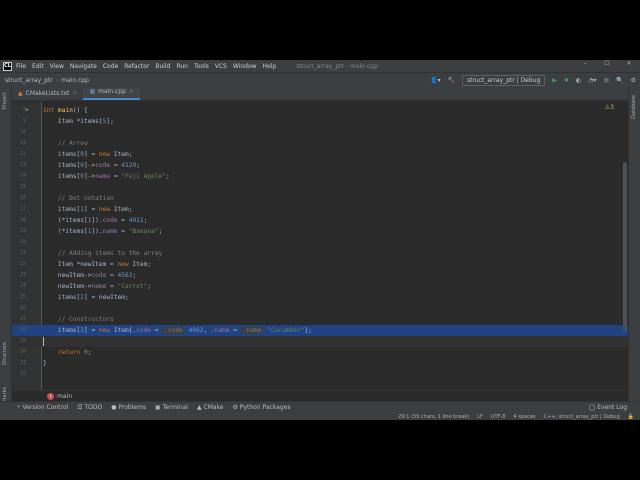 The height and width of the screenshot is (480, 640). Describe the element at coordinates (320, 297) in the screenshot. I see `code-line: 25 items[2] = newItem;` at that location.